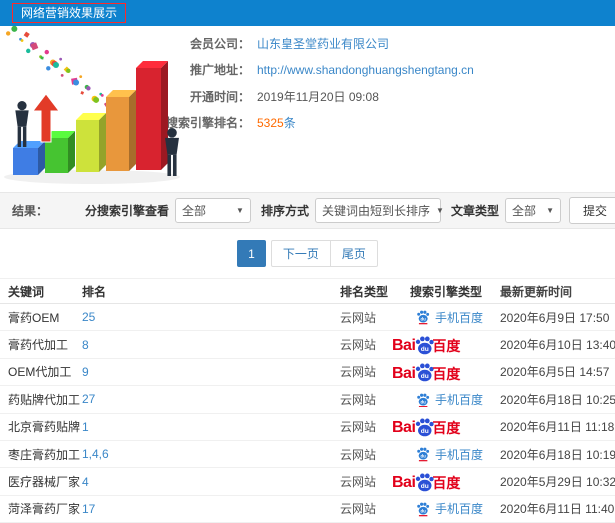  Describe the element at coordinates (390, 96) in the screenshot. I see `info-row-open-time: 开通时间： 2019年11月20日 09:08` at that location.